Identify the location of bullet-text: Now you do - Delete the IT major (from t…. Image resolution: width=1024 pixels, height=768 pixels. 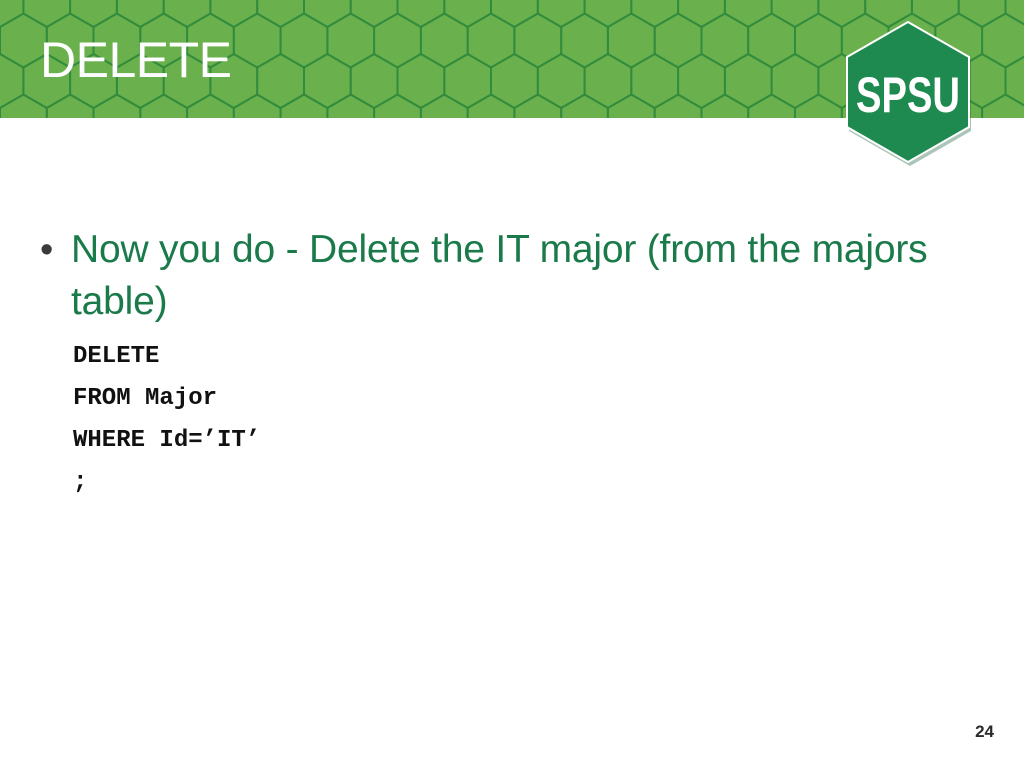
(499, 275).